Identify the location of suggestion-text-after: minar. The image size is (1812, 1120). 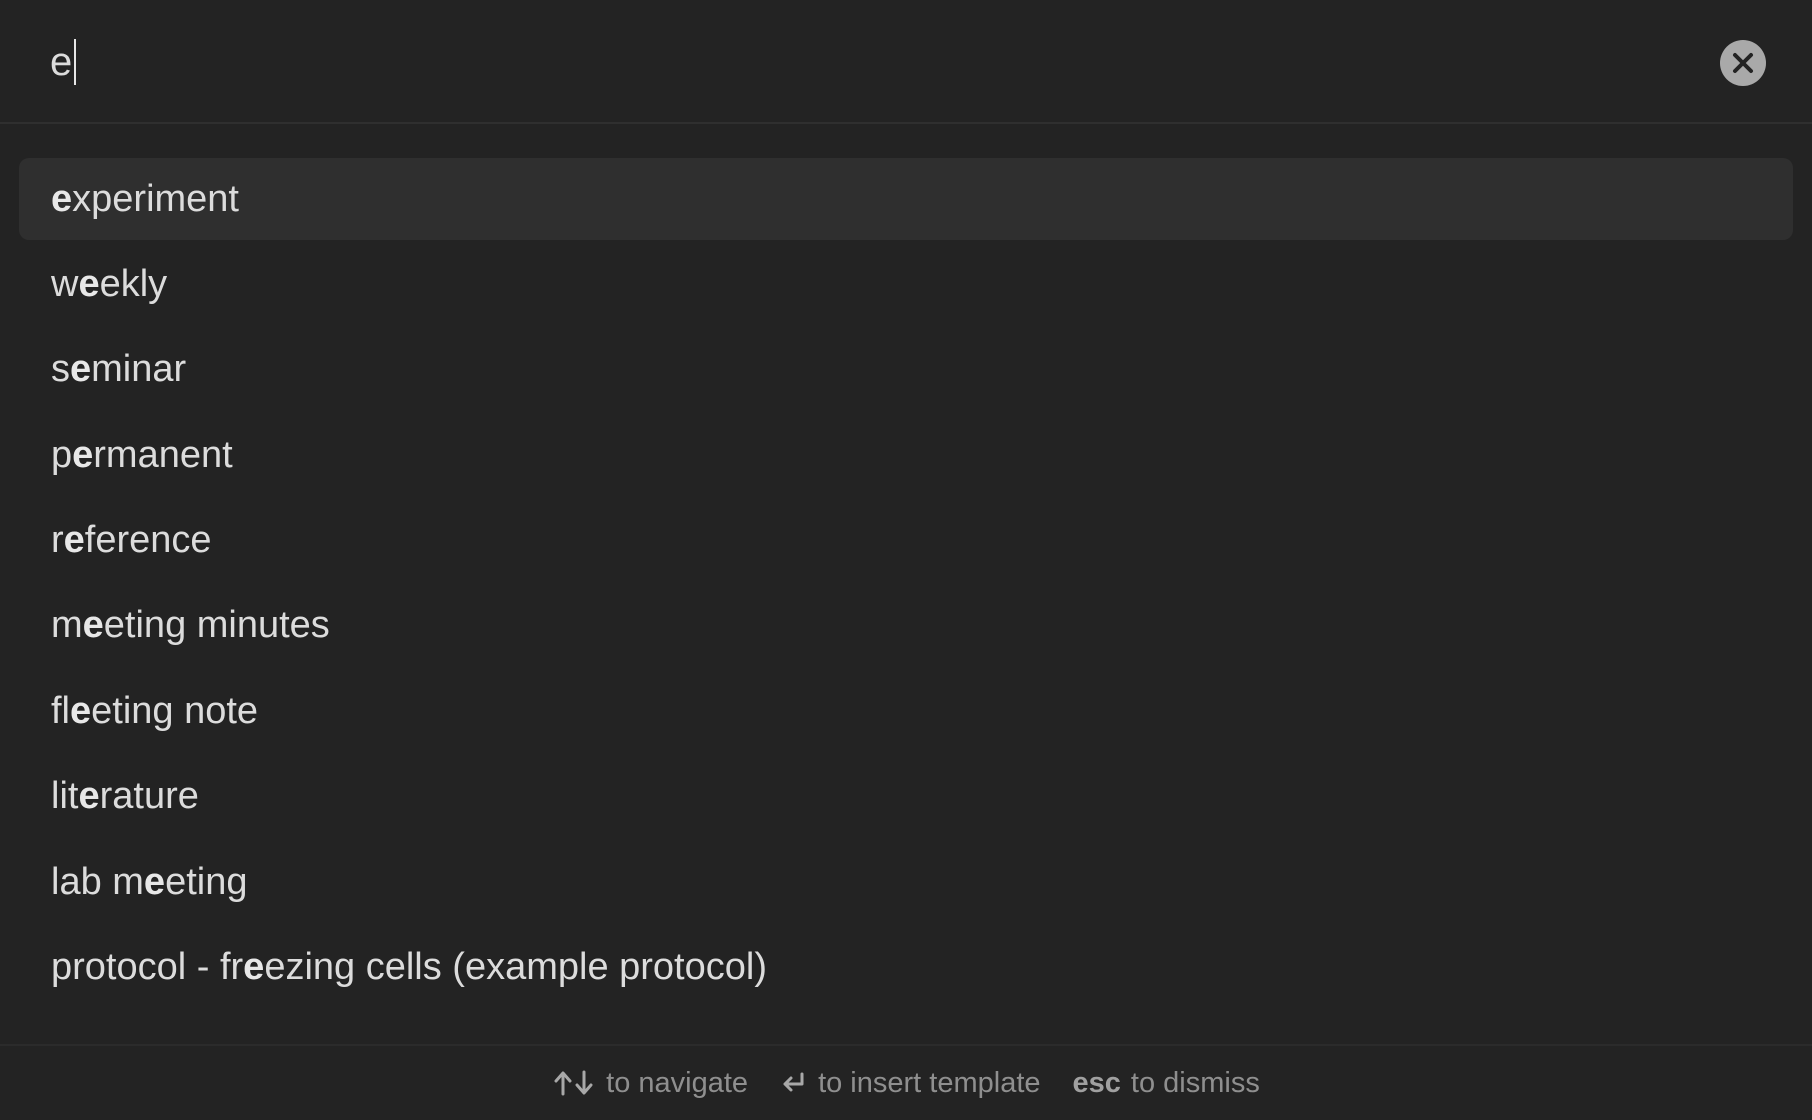
(139, 369).